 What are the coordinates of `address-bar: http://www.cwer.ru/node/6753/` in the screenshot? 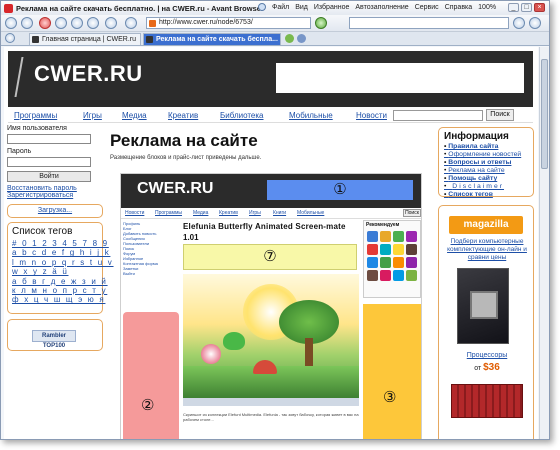 It's located at (228, 23).